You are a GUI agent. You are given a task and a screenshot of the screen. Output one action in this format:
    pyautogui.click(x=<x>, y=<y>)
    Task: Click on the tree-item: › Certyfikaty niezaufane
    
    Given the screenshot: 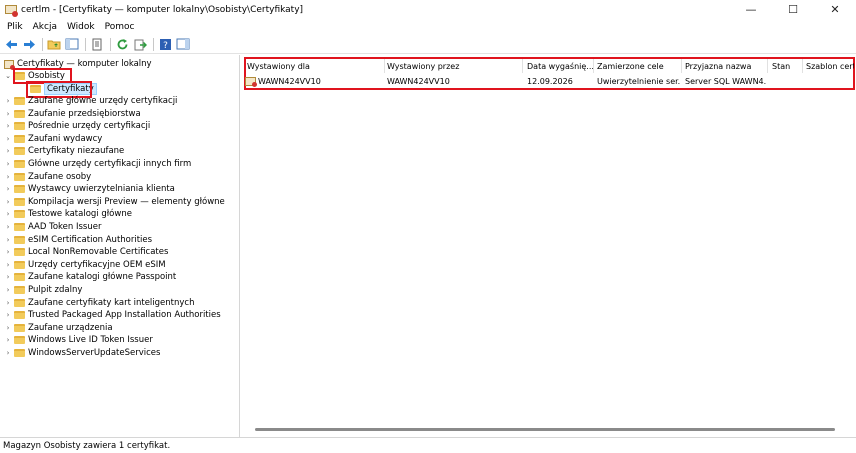 What is the action you would take?
    pyautogui.click(x=64, y=151)
    